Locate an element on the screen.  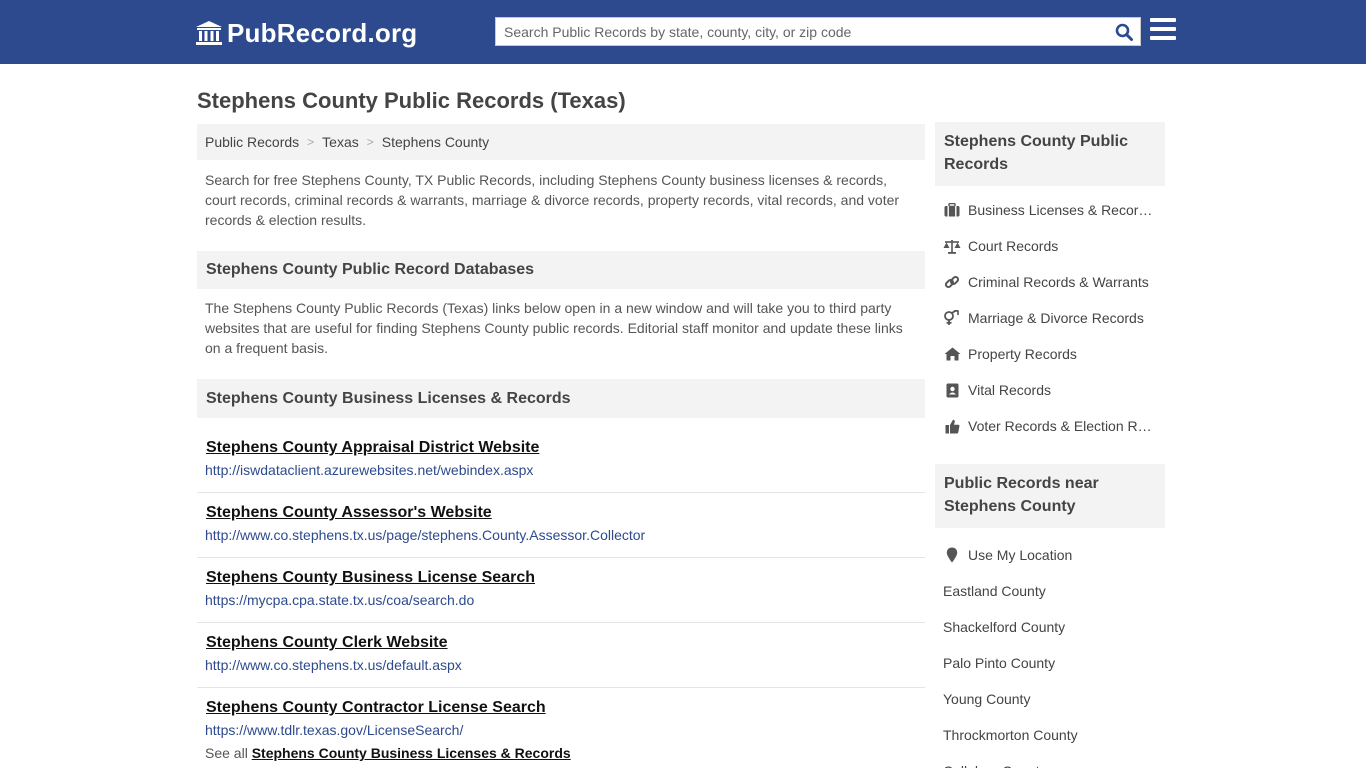
courthouse-icon is located at coordinates (209, 33).